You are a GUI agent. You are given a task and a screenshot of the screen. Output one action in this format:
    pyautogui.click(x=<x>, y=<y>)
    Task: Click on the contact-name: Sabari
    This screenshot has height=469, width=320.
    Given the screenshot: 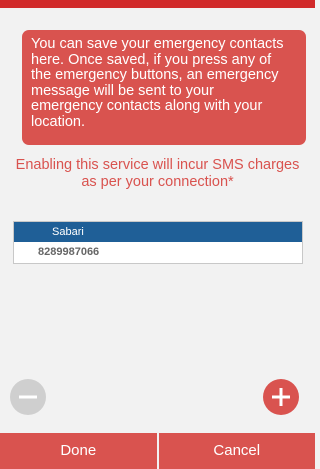 What is the action you would take?
    pyautogui.click(x=158, y=232)
    